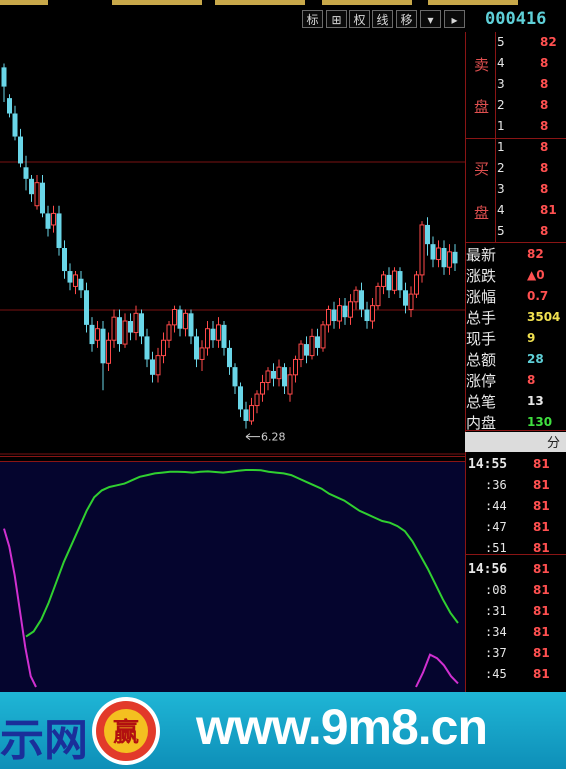  What do you see at coordinates (359, 19) in the screenshot?
I see `rights-button: 权` at bounding box center [359, 19].